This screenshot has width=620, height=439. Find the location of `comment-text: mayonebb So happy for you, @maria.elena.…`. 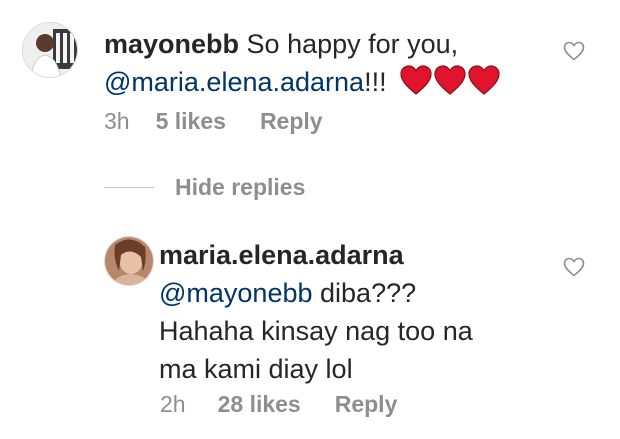

comment-text: mayonebb So happy for you, @maria.elena.… is located at coordinates (334, 63).